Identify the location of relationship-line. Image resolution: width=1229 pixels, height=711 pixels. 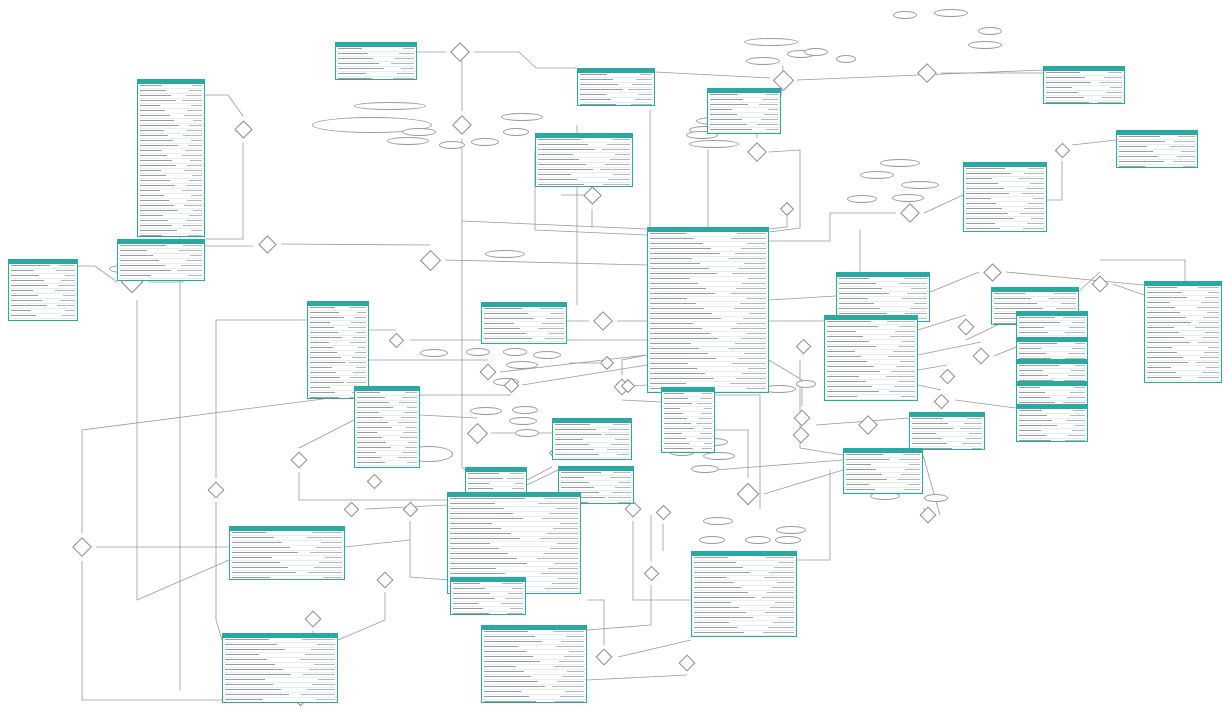
(803, 482).